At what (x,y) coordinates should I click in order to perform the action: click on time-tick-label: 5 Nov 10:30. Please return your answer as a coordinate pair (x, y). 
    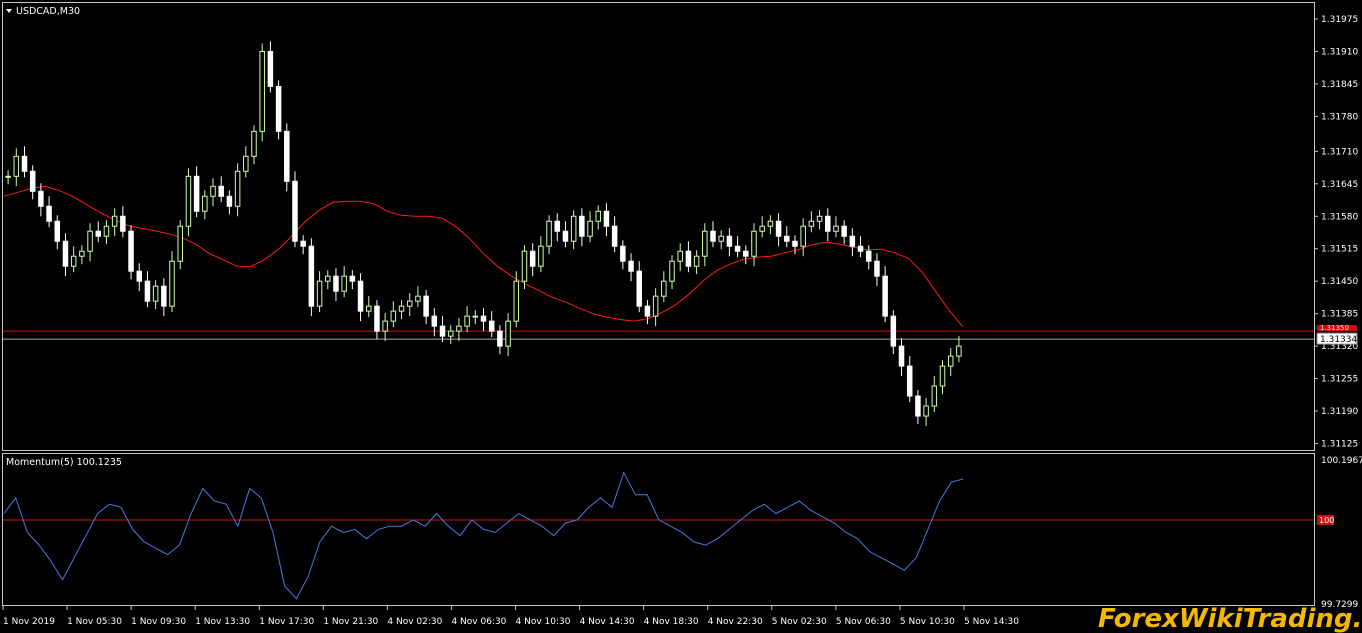
    Looking at the image, I should click on (927, 622).